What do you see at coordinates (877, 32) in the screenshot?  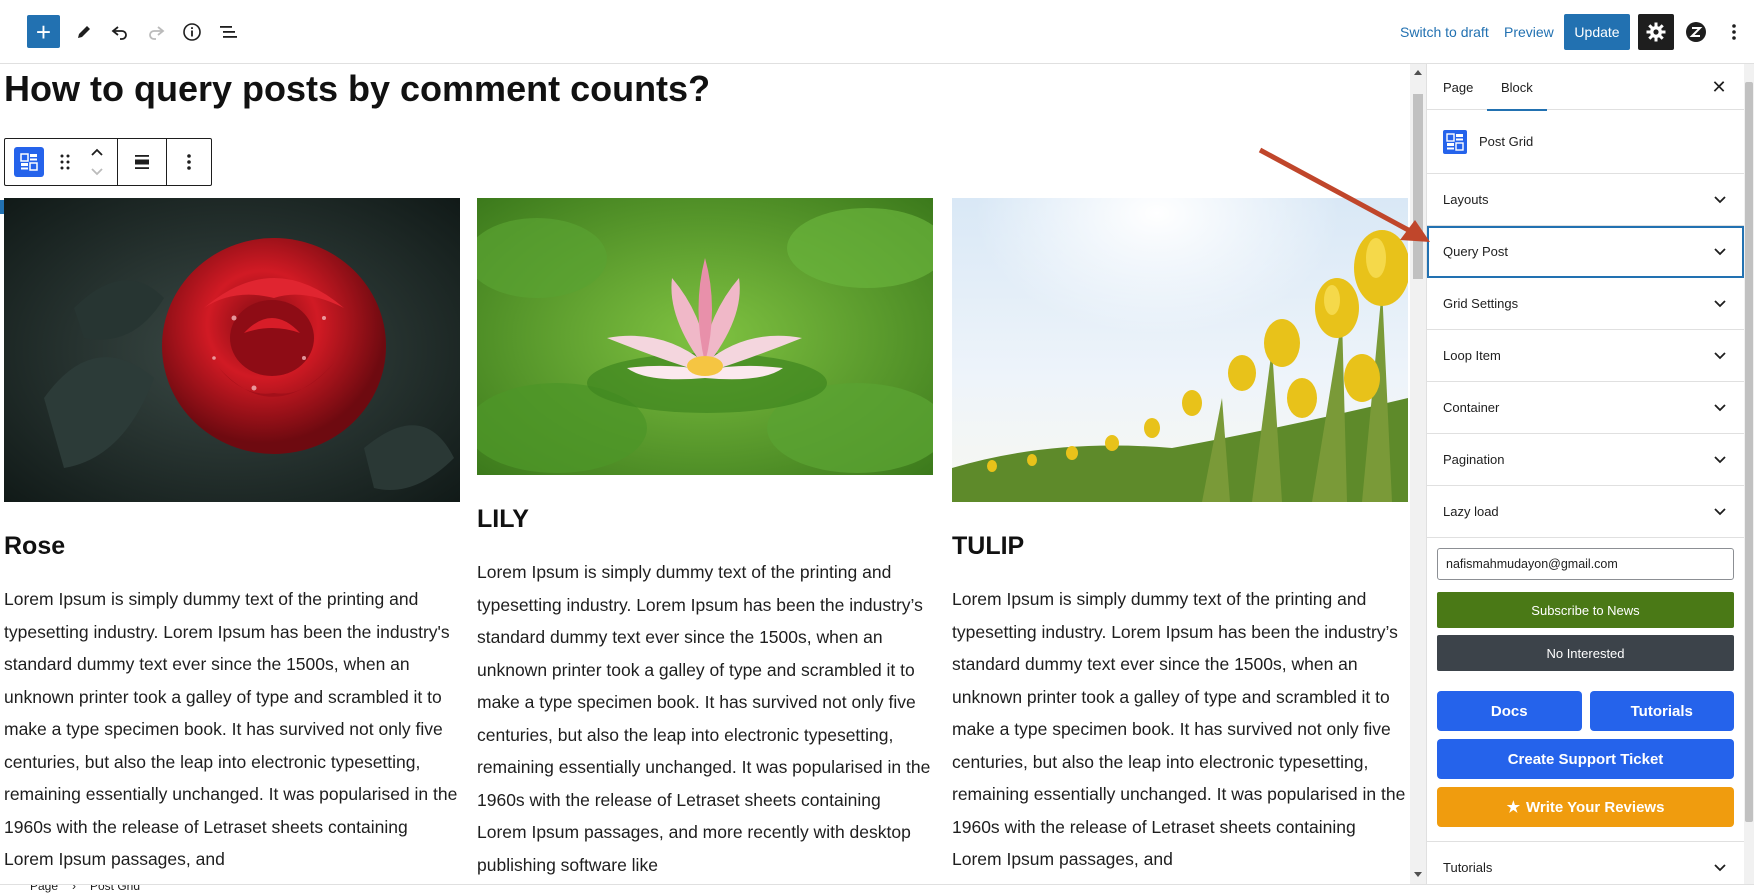 I see `editor-header: + Switch to draft Preview Update` at bounding box center [877, 32].